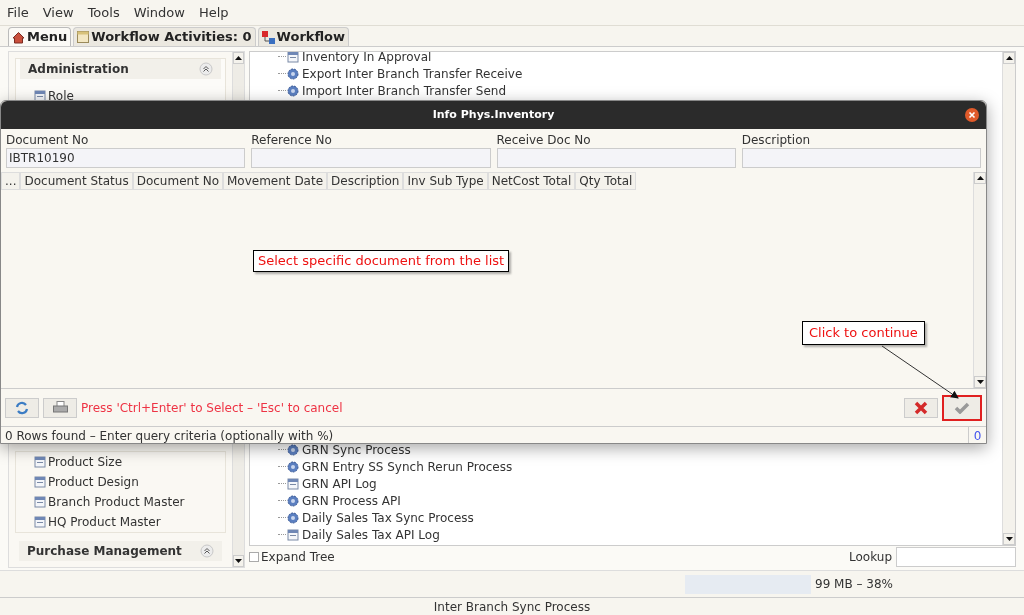  What do you see at coordinates (606, 181) in the screenshot?
I see `column-header: Qty Total` at bounding box center [606, 181].